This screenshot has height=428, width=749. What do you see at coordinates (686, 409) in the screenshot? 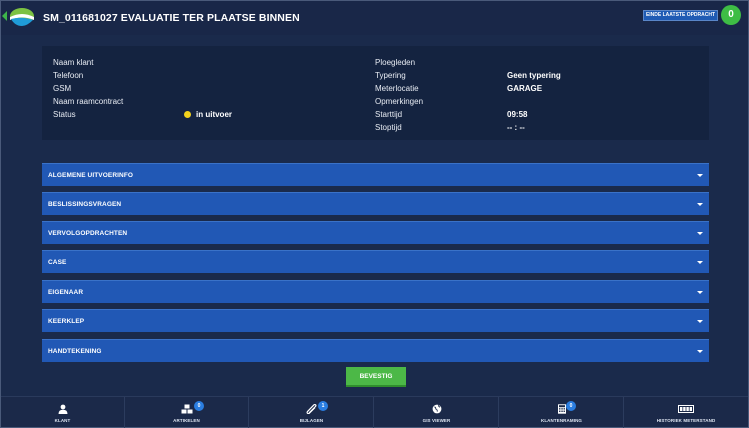
I see `meter-icon` at bounding box center [686, 409].